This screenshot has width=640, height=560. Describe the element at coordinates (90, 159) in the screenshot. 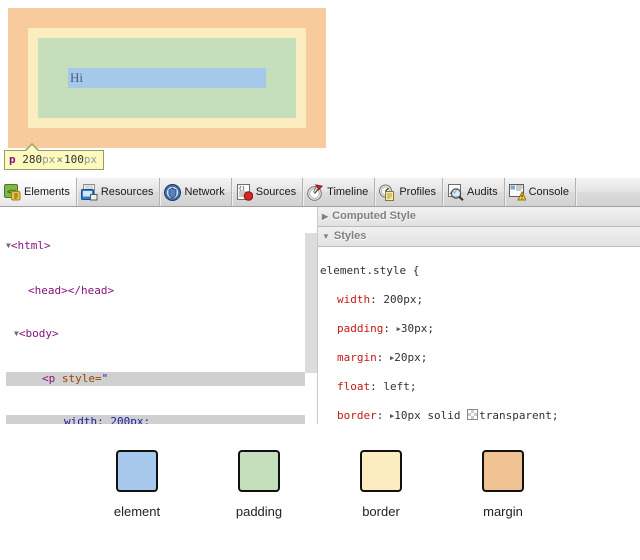

I see `tooltip-height-unit: px` at that location.